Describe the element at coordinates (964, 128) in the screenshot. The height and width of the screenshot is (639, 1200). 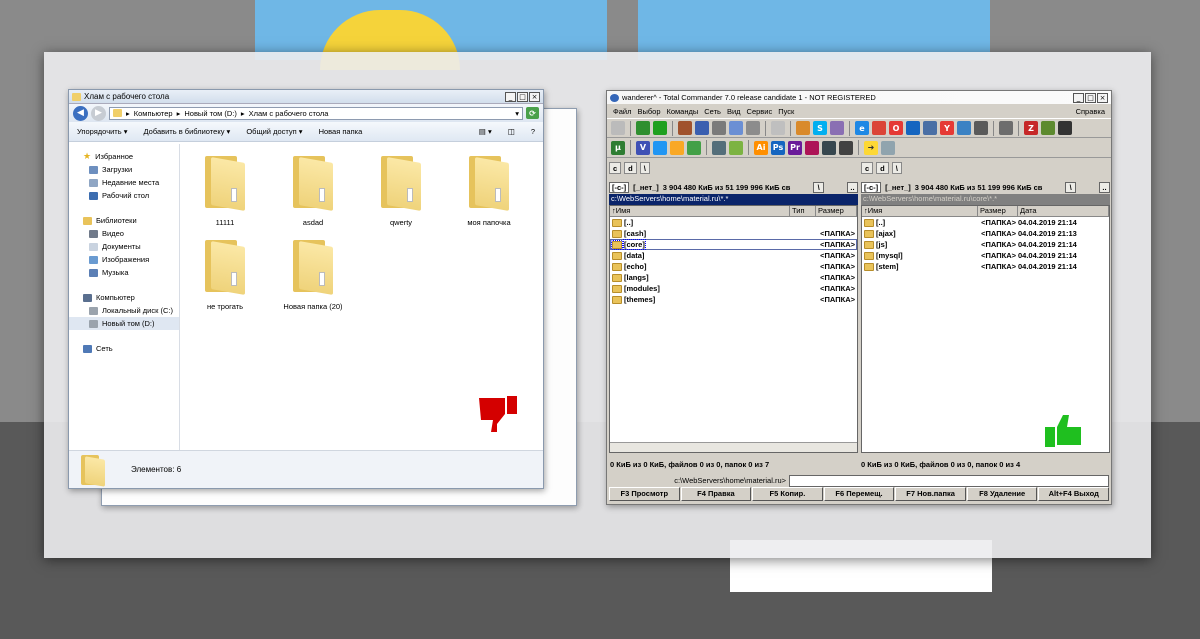
I see `ie-icon` at that location.